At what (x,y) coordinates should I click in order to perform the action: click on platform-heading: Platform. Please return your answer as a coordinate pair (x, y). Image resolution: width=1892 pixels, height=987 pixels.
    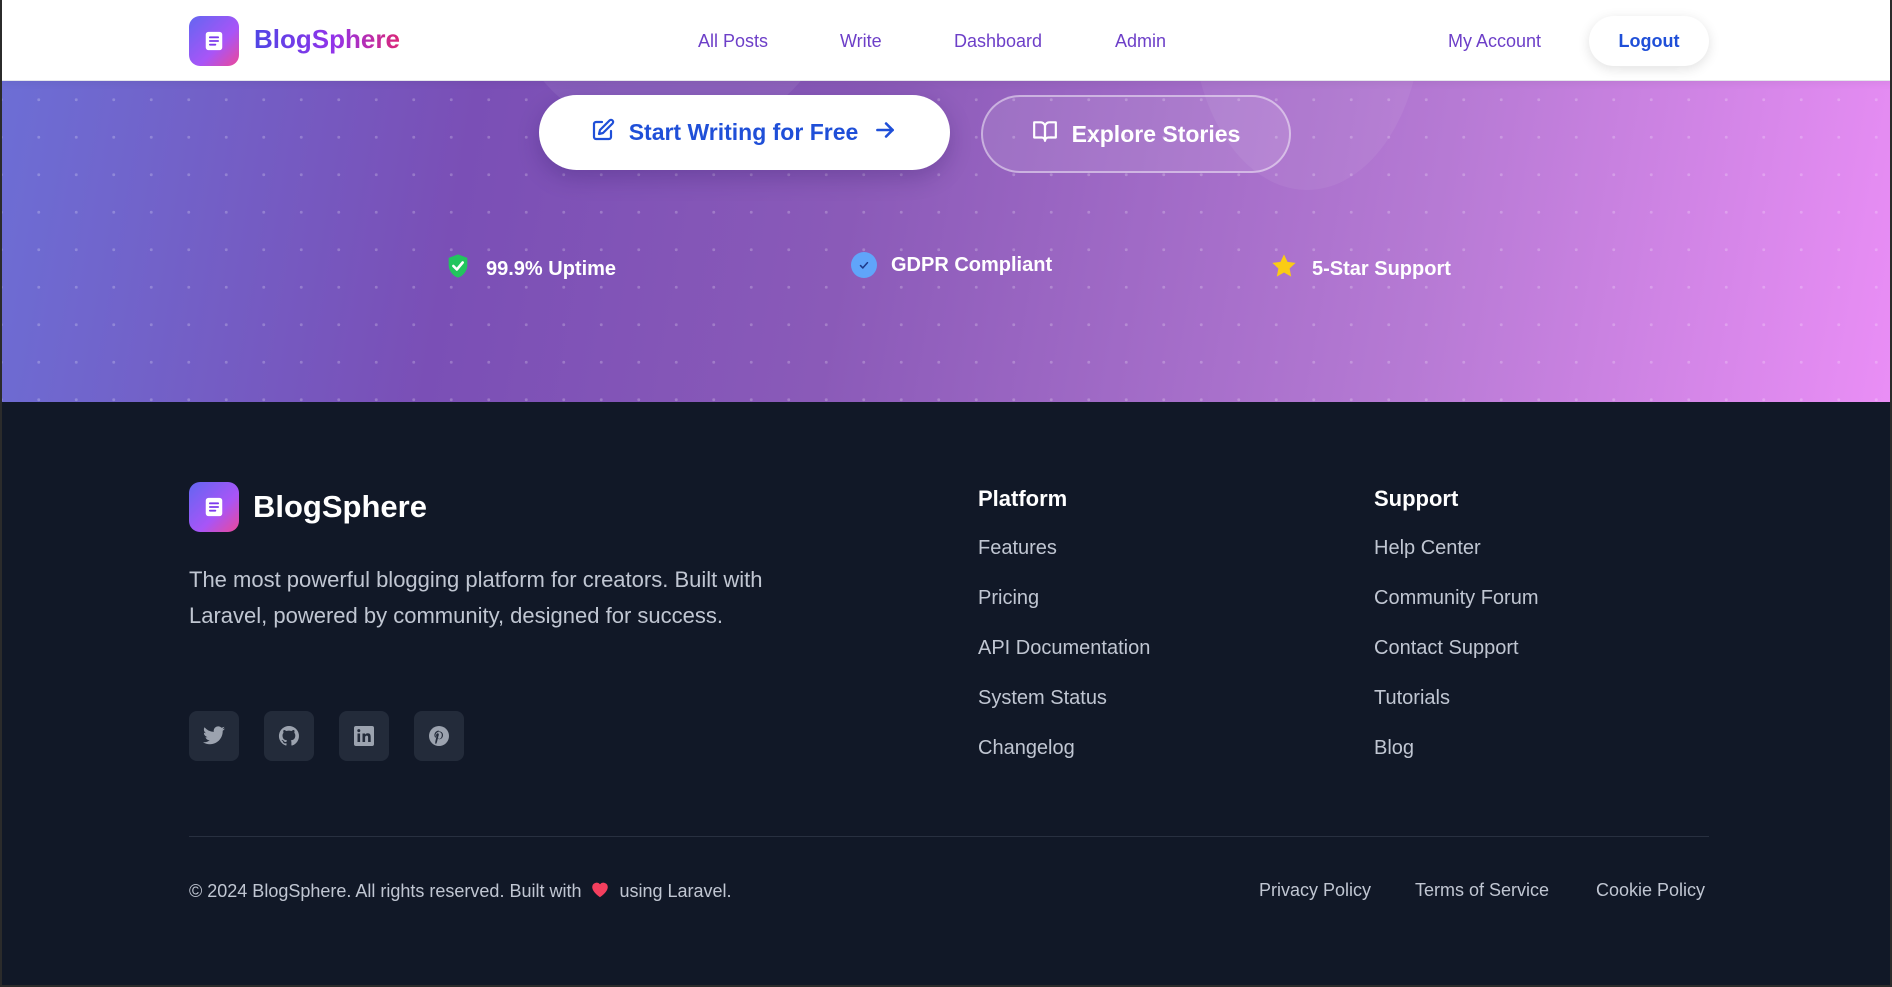
    Looking at the image, I should click on (1023, 498).